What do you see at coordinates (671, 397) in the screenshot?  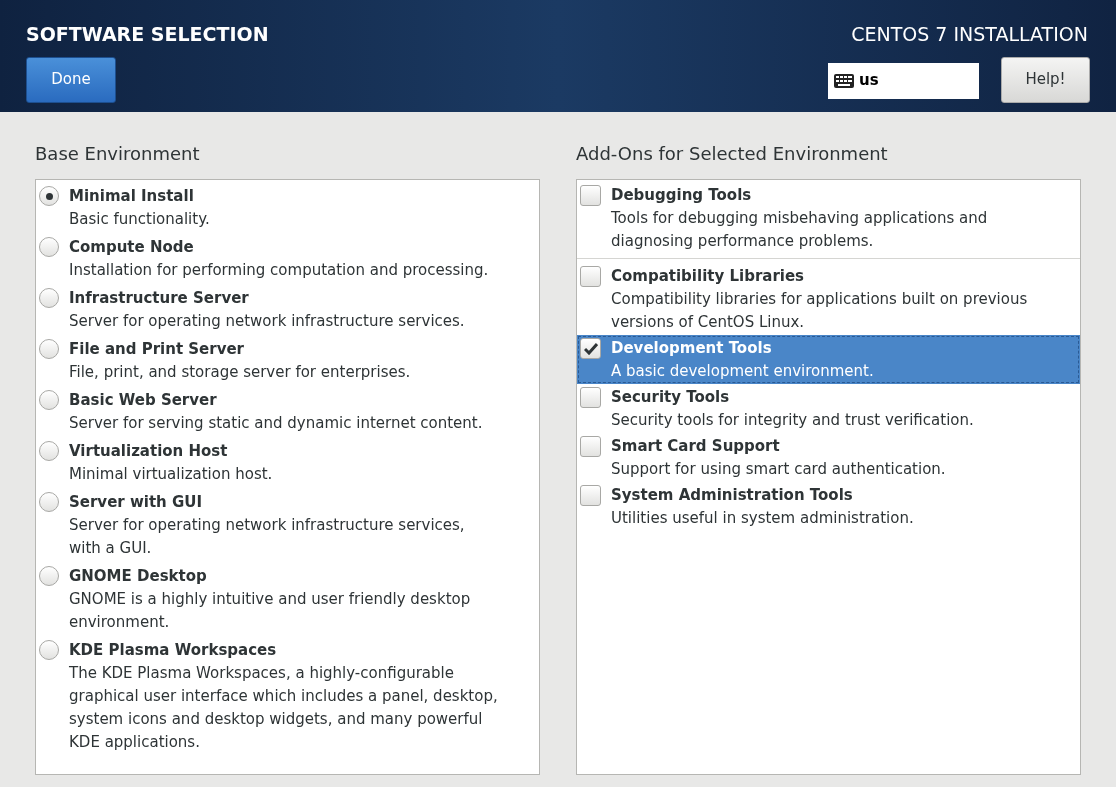 I see `option-name: Security Tools` at bounding box center [671, 397].